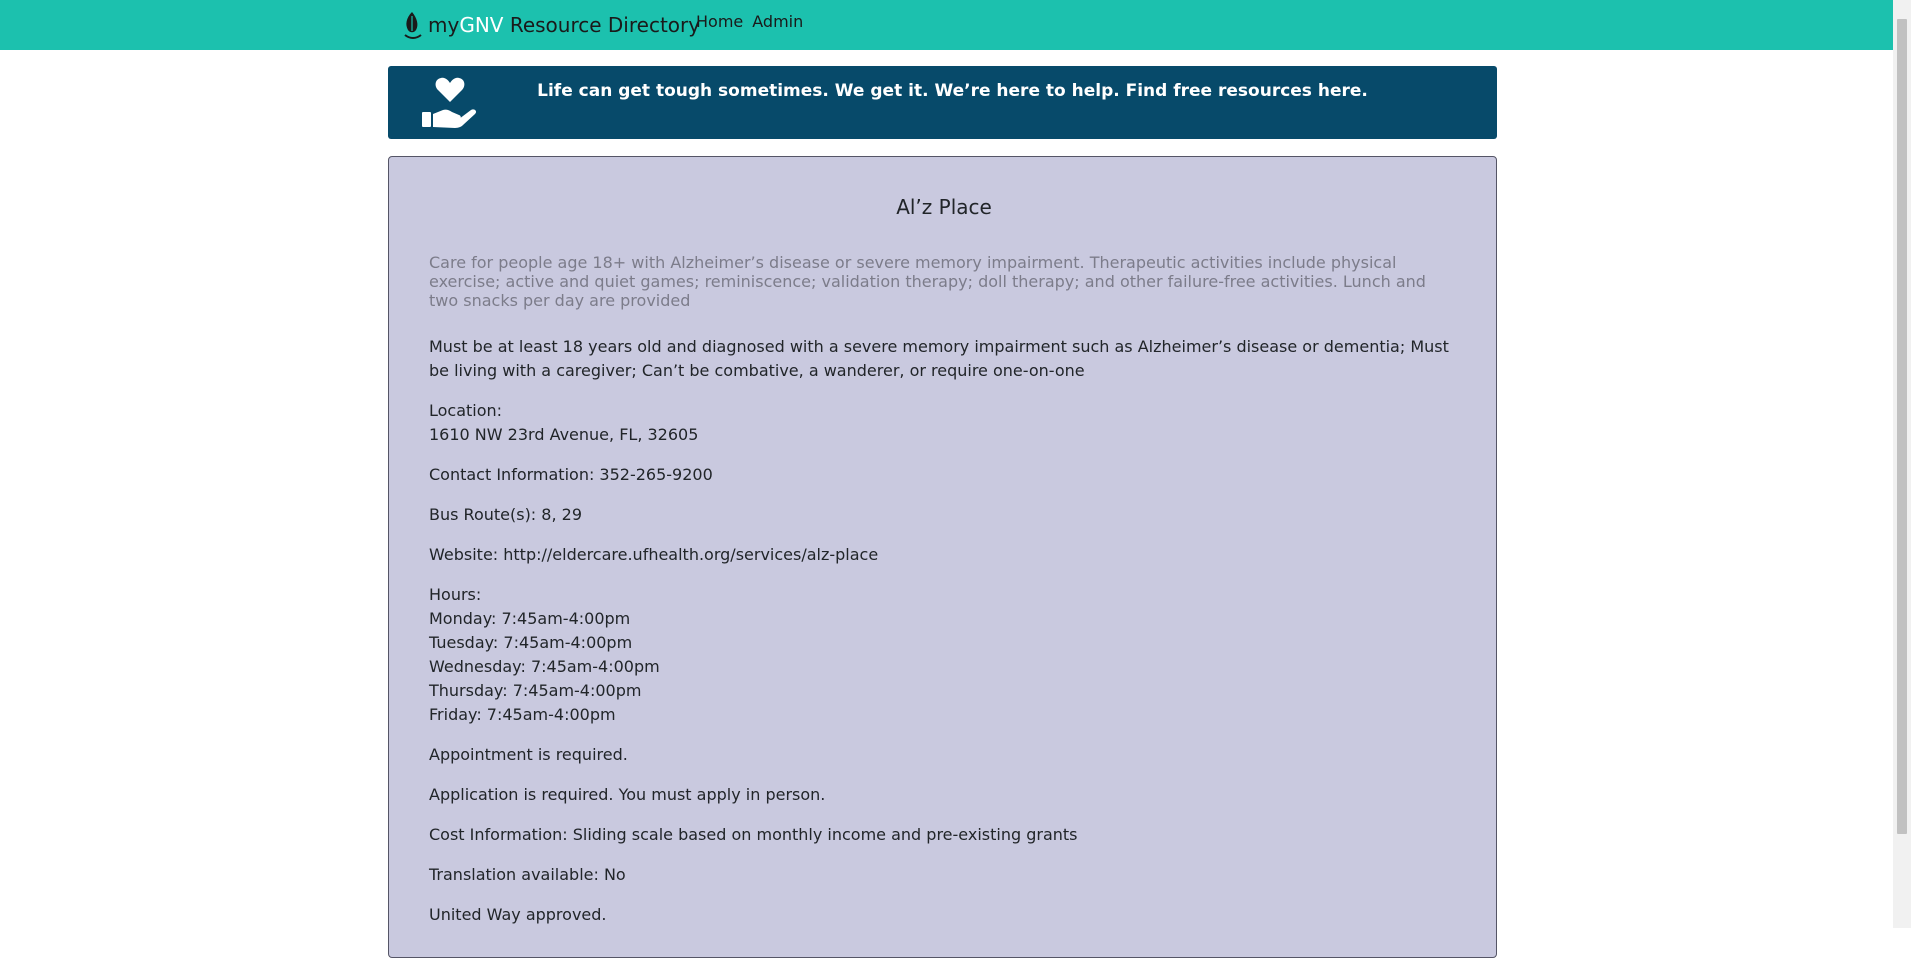  What do you see at coordinates (530, 618) in the screenshot?
I see `hours-monday: Monday: 7:45am-4:00pm` at bounding box center [530, 618].